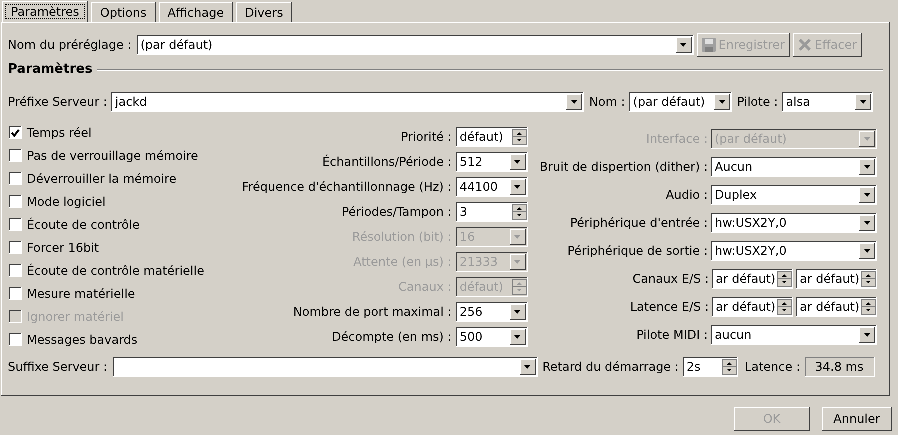 Image resolution: width=898 pixels, height=435 pixels. What do you see at coordinates (397, 212) in the screenshot?
I see `field-label: Périodes/Tampon :` at bounding box center [397, 212].